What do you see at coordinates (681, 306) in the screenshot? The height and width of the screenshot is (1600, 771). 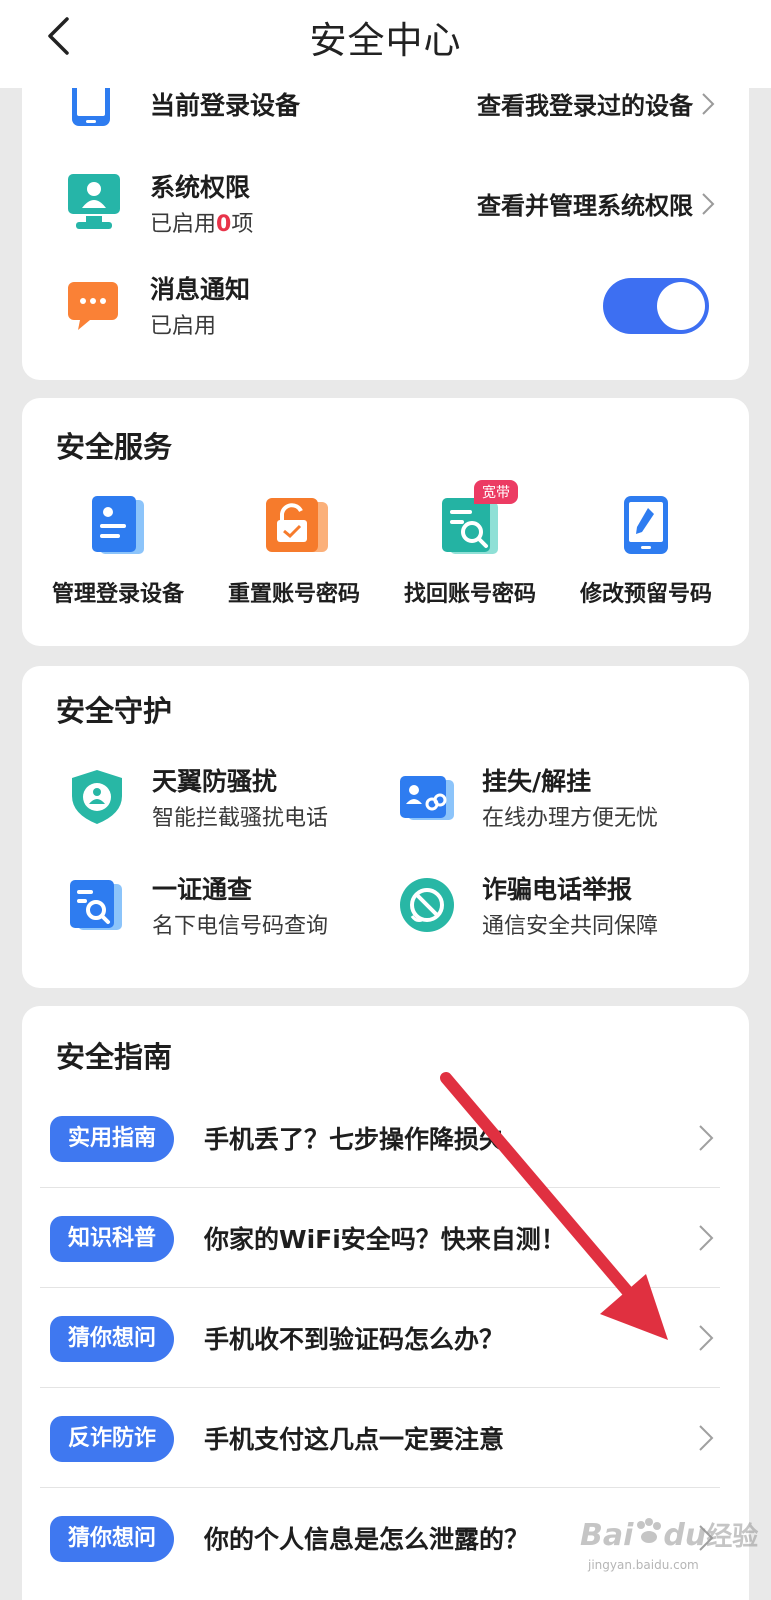 I see `toggle-knob` at bounding box center [681, 306].